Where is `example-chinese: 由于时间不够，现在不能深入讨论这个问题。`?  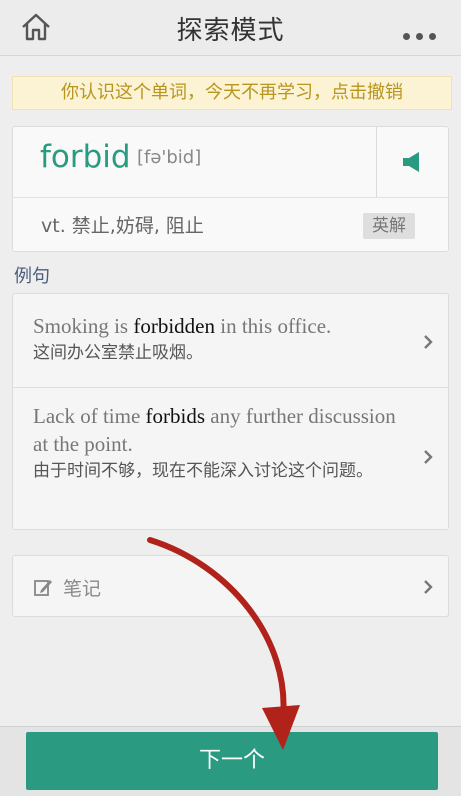
example-chinese: 由于时间不够，现在不能深入讨论这个问题。 is located at coordinates (203, 471).